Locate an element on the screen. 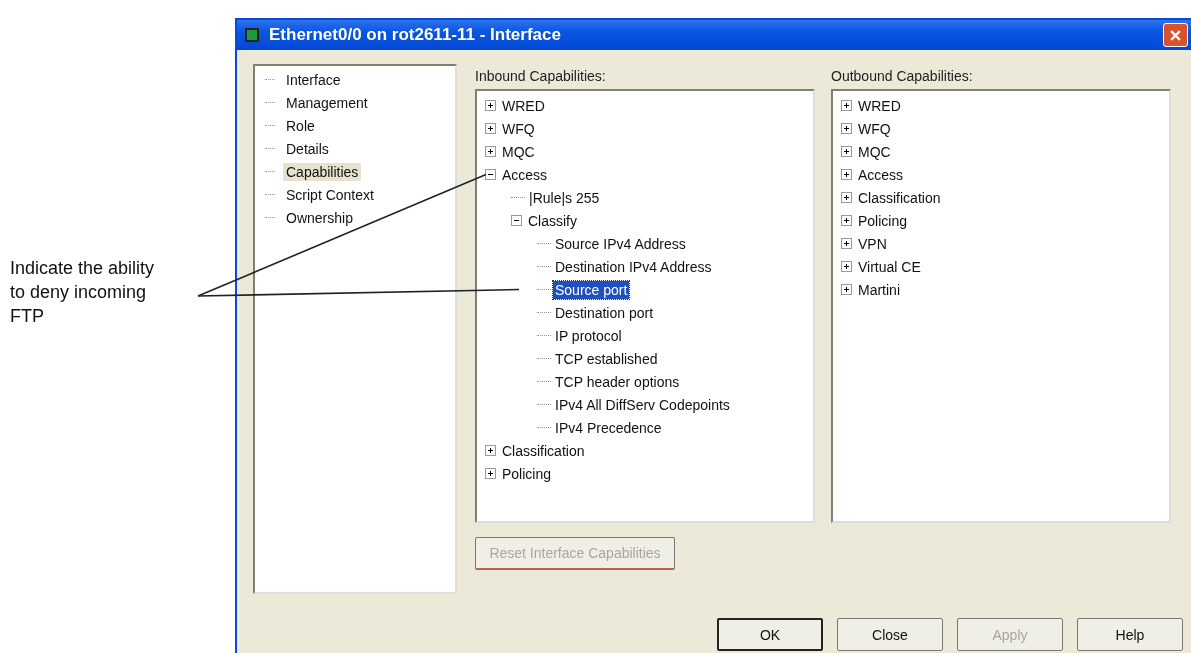  tree-item: Destination IPv4 Address is located at coordinates (633, 266).